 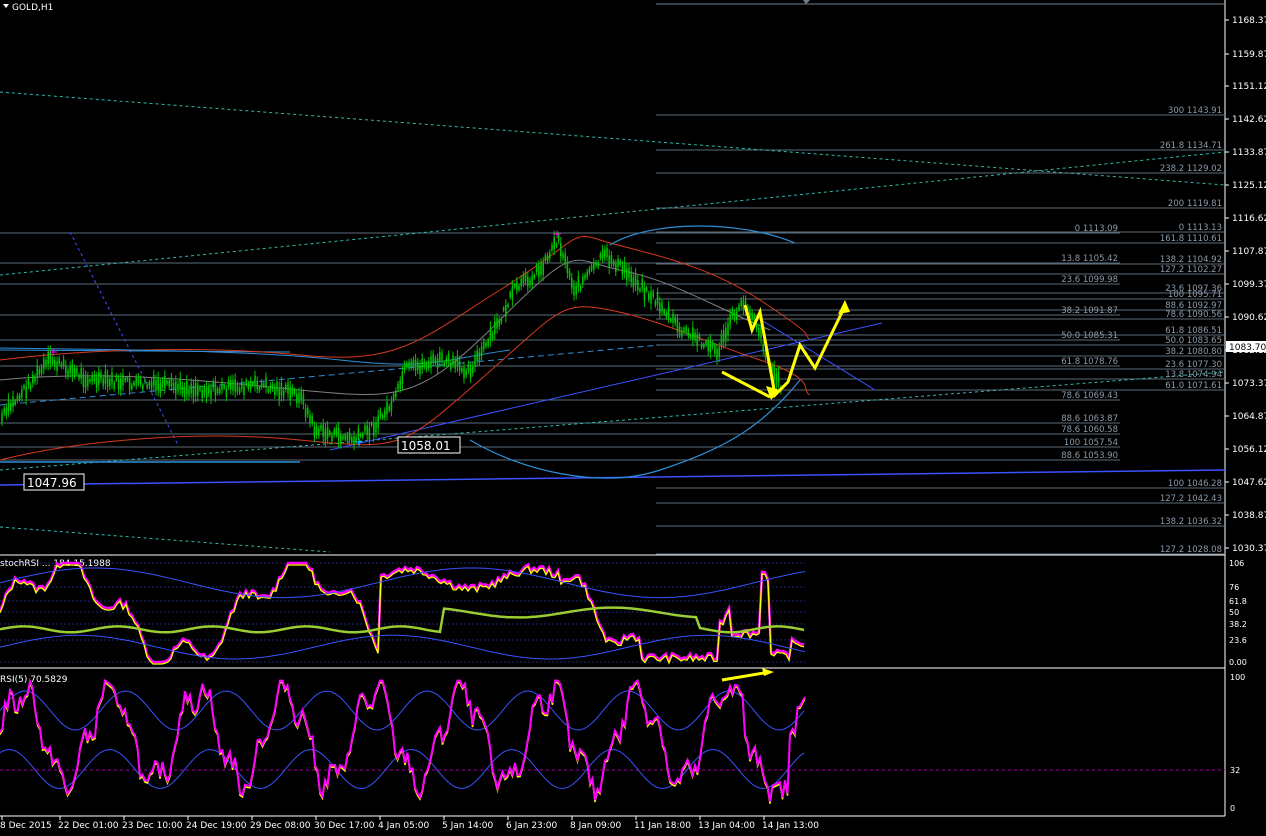 What do you see at coordinates (1249, 21) in the screenshot?
I see `price-axis-label: 1168.37` at bounding box center [1249, 21].